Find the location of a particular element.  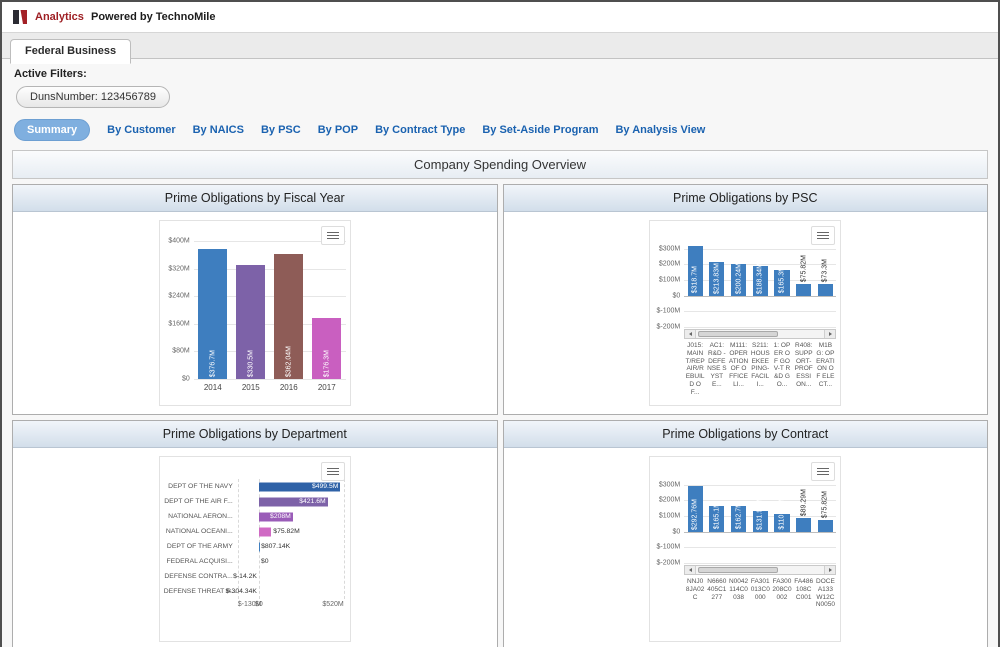

bar: $162.7M is located at coordinates (738, 517).